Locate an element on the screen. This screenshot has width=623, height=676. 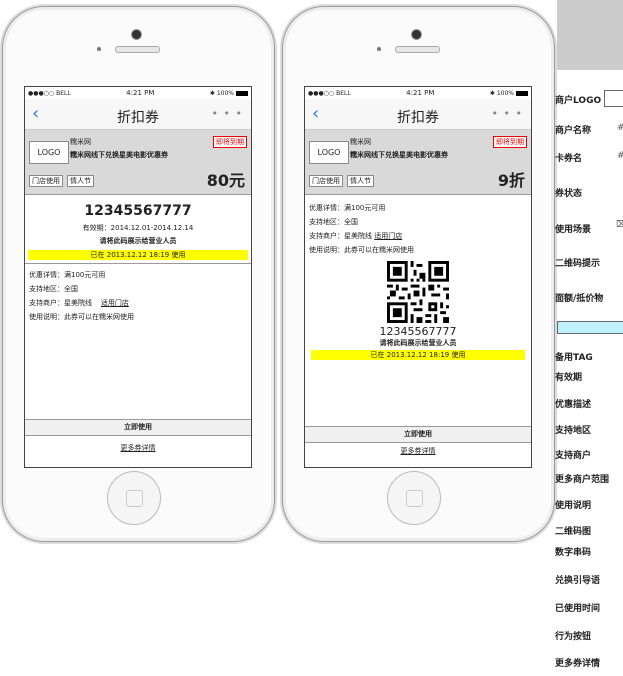
prop-numeric-code: 数字串码 is located at coordinates (573, 553).